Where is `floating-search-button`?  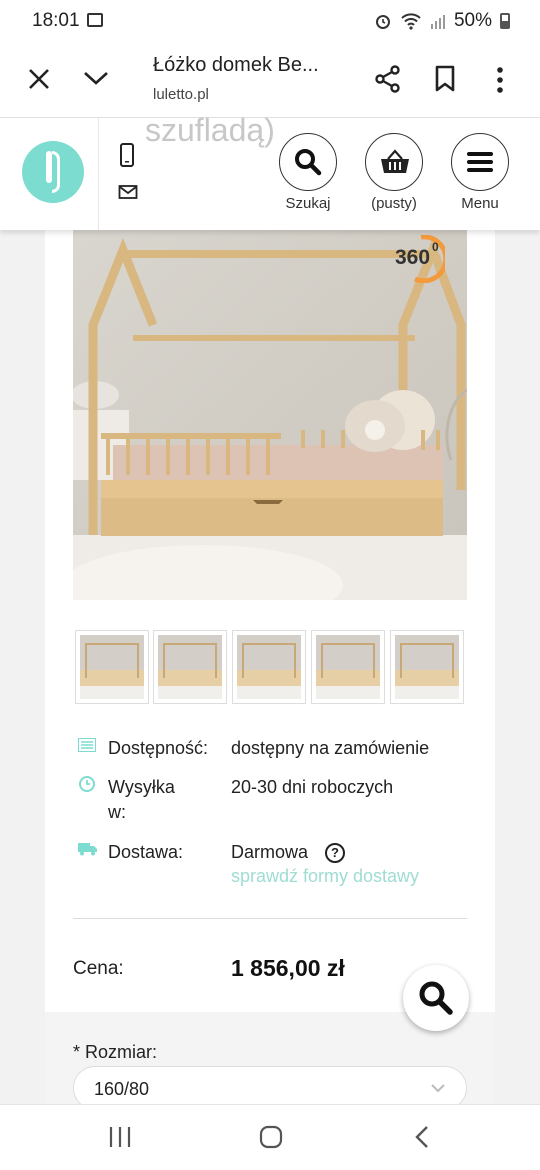 floating-search-button is located at coordinates (436, 998).